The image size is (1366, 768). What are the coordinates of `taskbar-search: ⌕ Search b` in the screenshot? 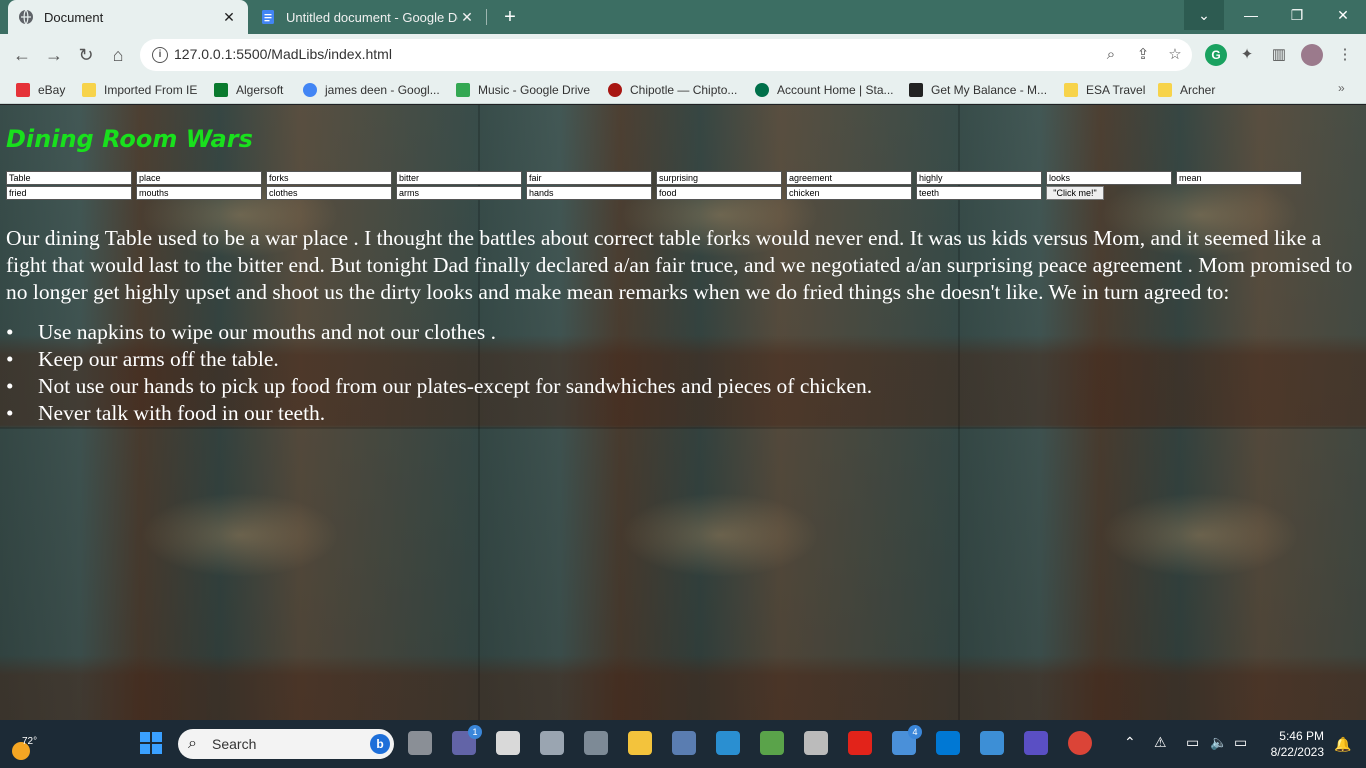 It's located at (286, 744).